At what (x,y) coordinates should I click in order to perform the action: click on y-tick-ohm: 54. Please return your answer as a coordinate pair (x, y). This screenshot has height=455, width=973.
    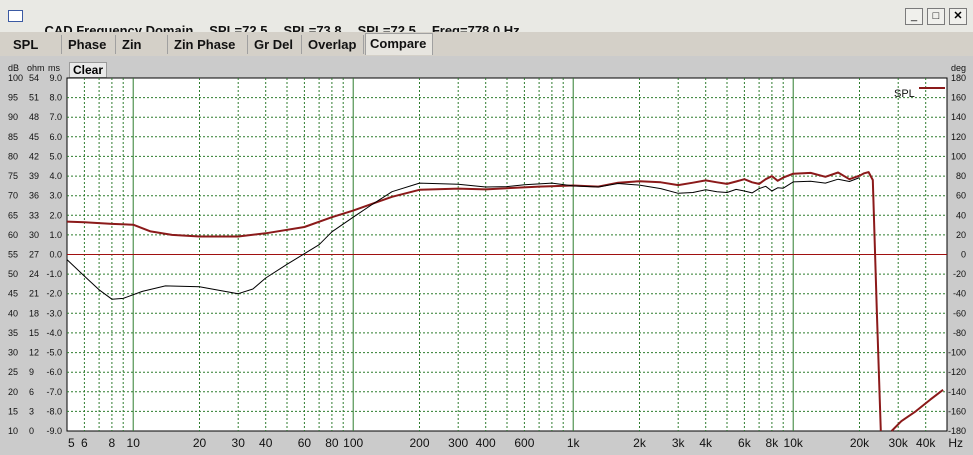
    Looking at the image, I should click on (34, 78).